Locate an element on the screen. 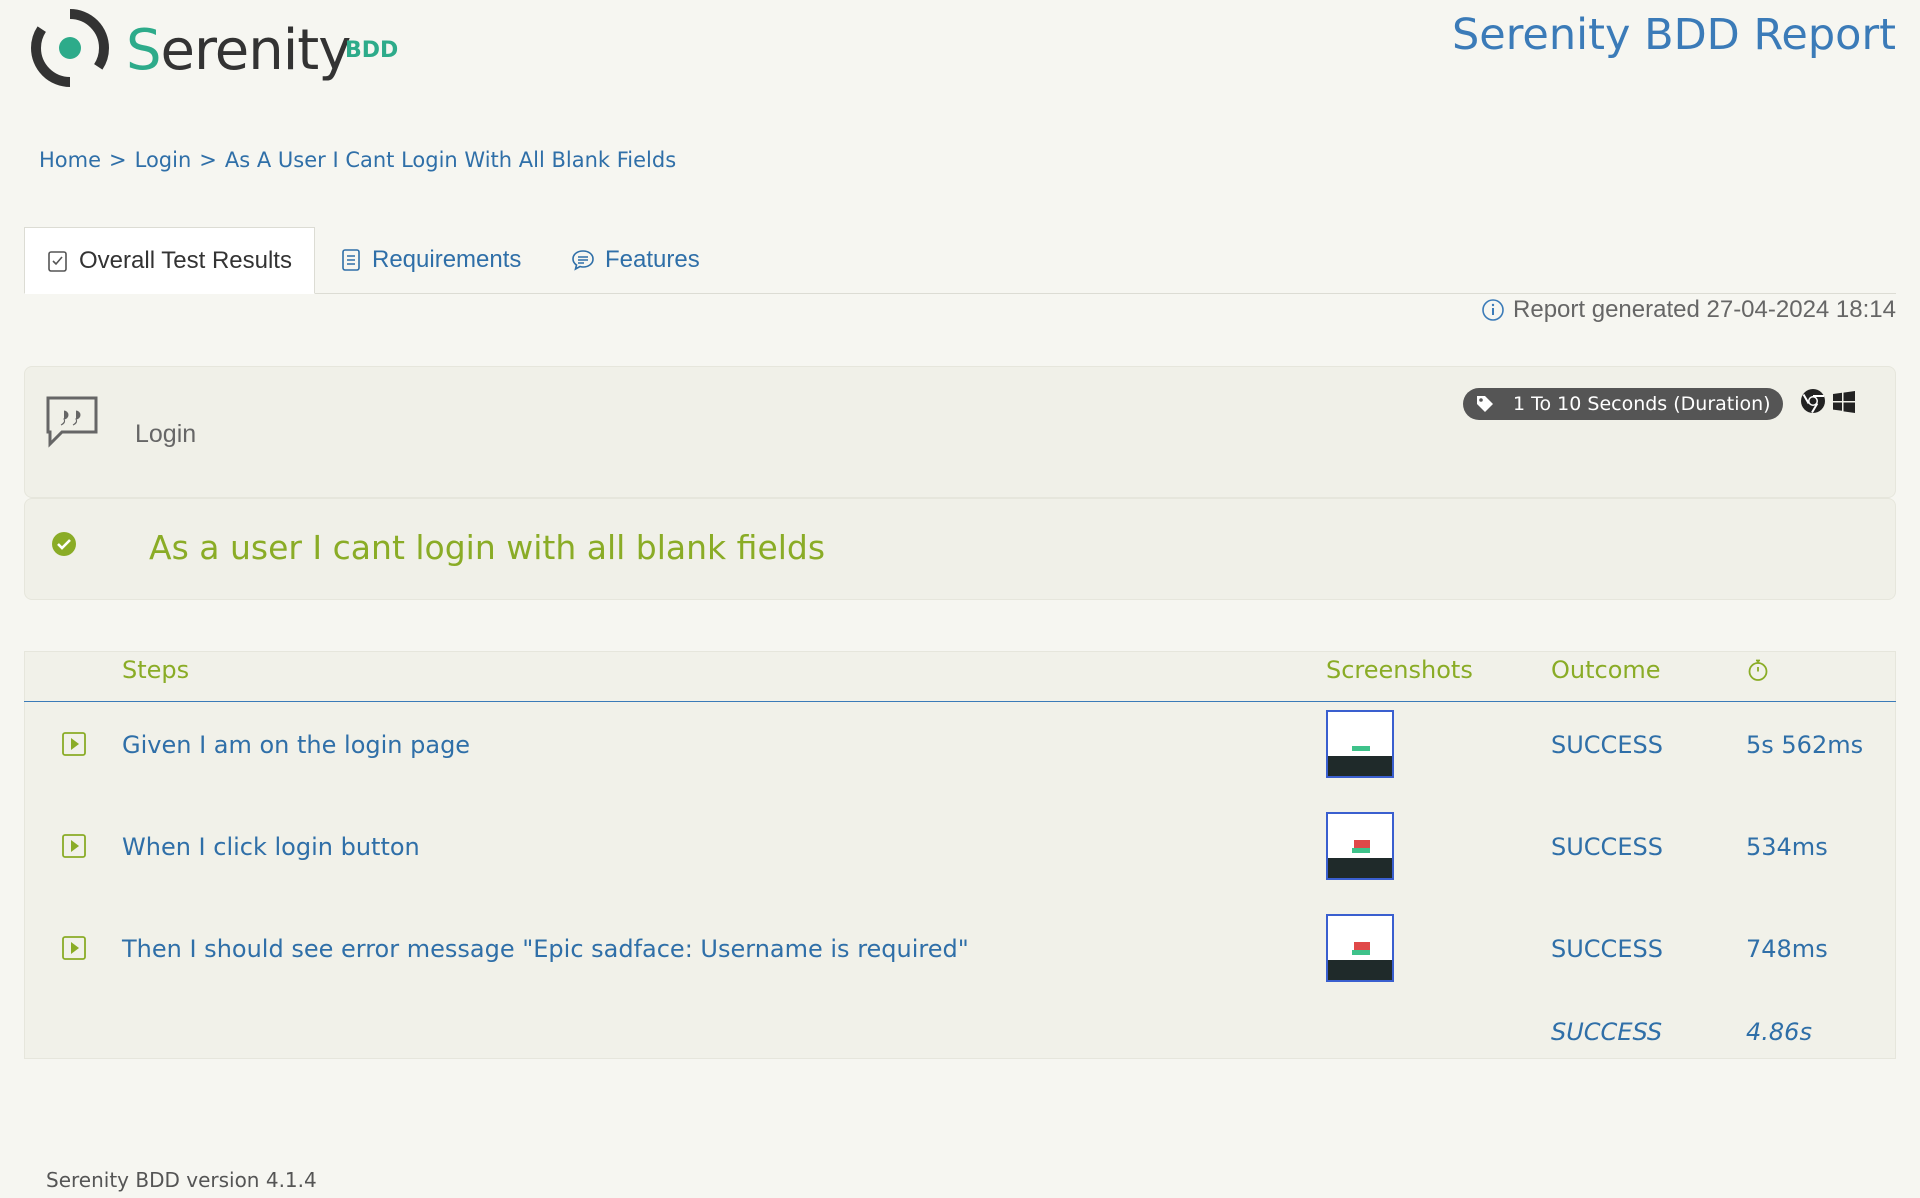  document-list-icon is located at coordinates (351, 260).